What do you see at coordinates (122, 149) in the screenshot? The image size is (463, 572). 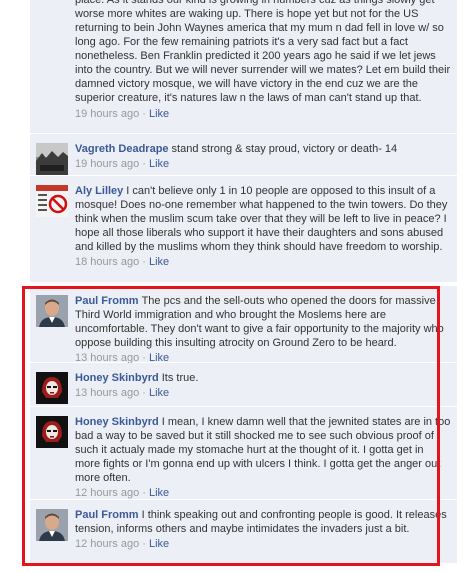 I see `comment-author: Vagreth Deadrape` at bounding box center [122, 149].